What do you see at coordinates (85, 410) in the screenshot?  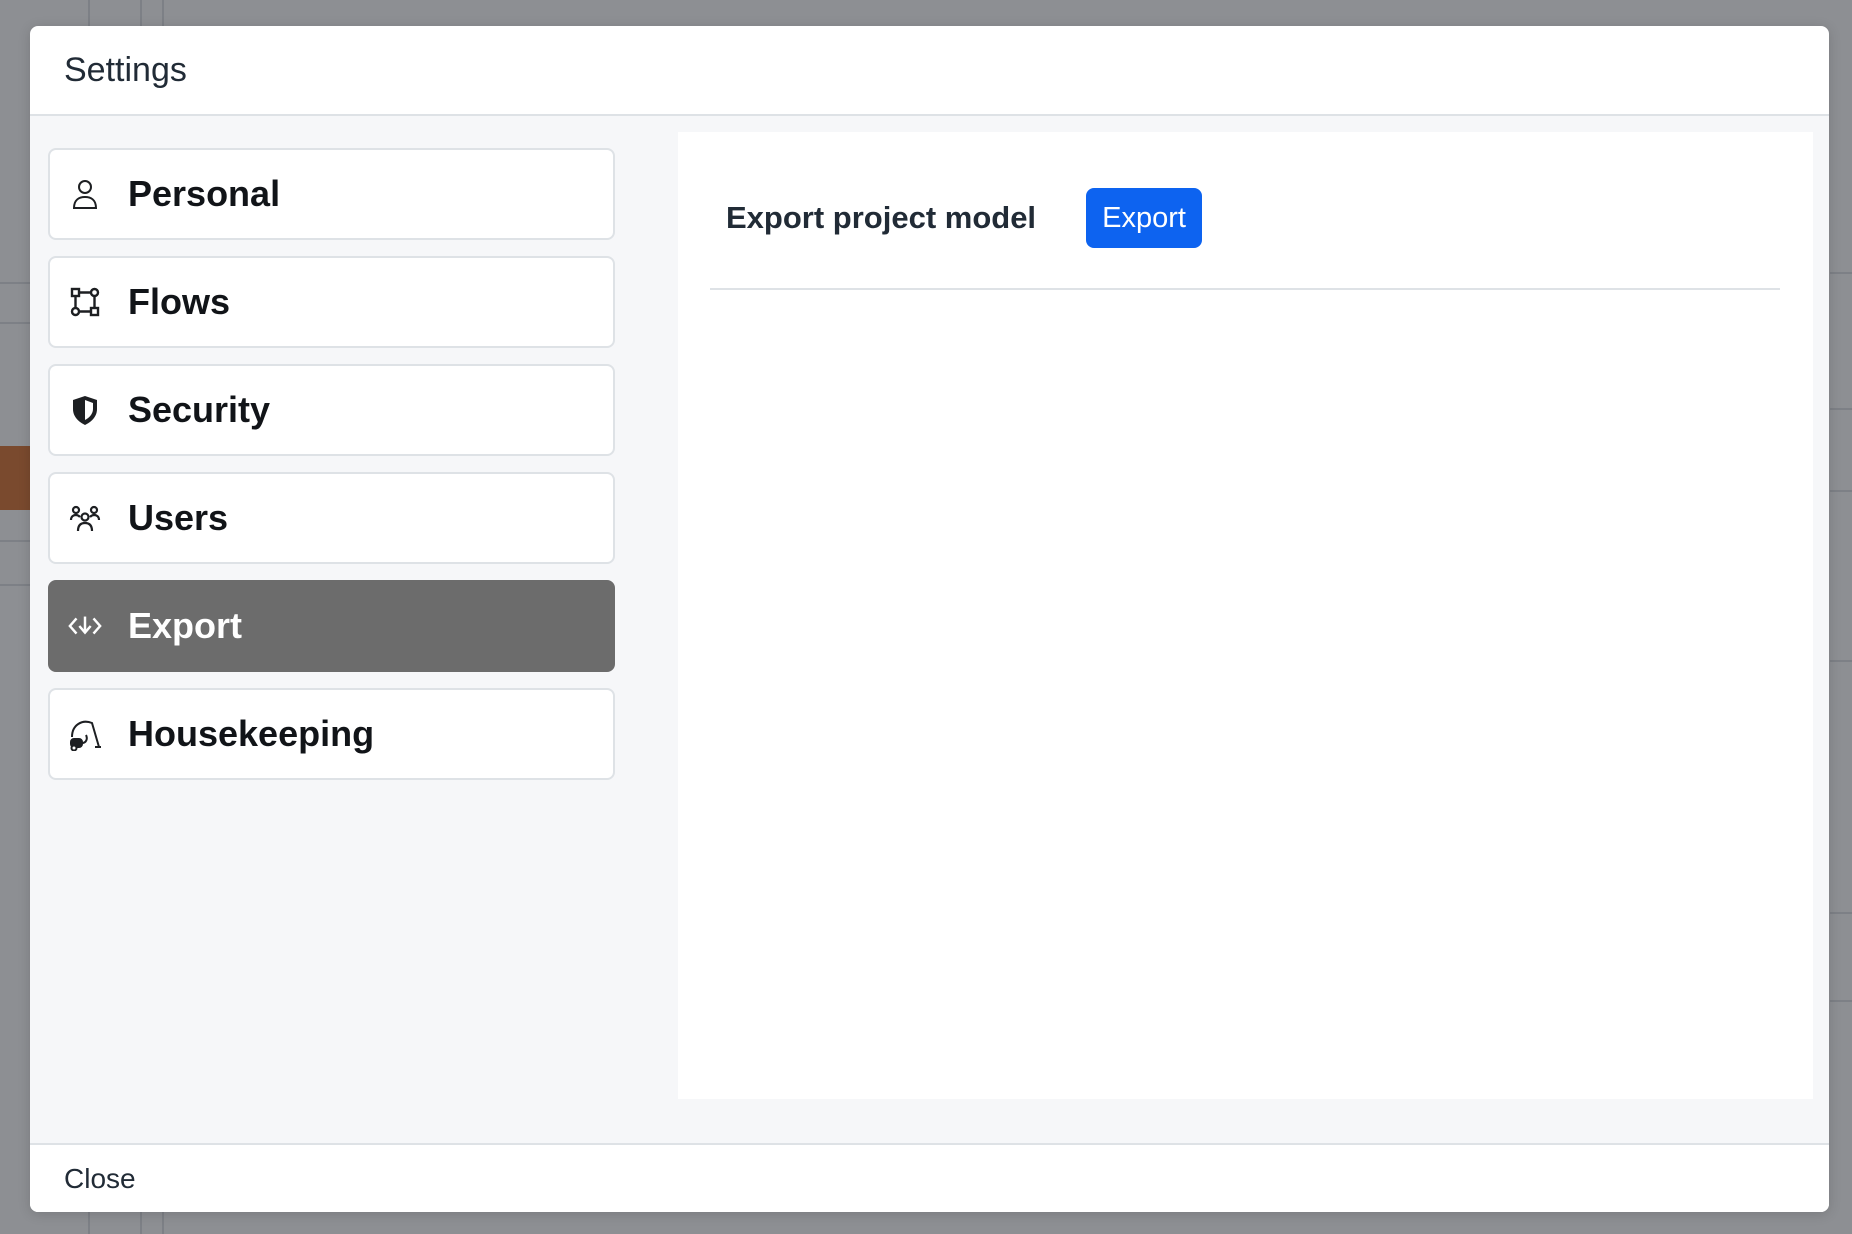 I see `shield-icon` at bounding box center [85, 410].